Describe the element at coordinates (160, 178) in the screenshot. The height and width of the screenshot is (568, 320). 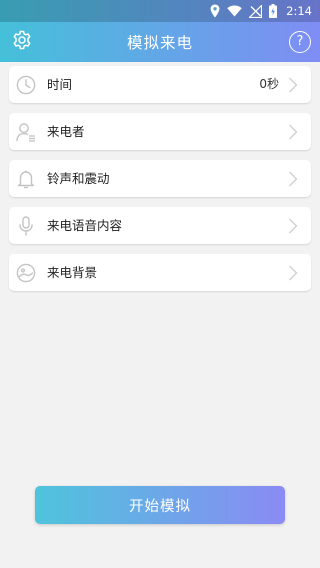
I see `settings-item-ringtone: 铃声和震动` at that location.